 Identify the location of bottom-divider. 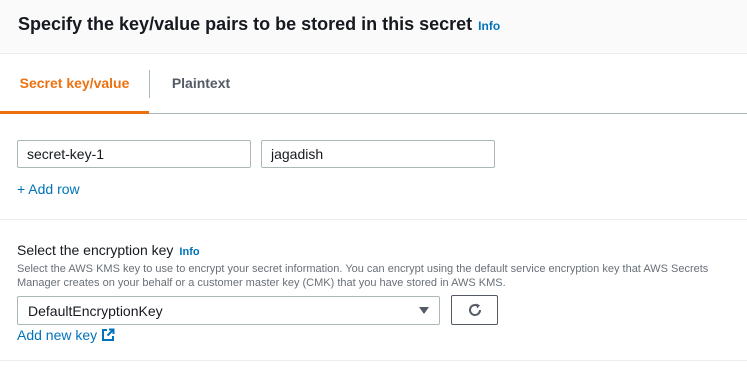
(373, 360).